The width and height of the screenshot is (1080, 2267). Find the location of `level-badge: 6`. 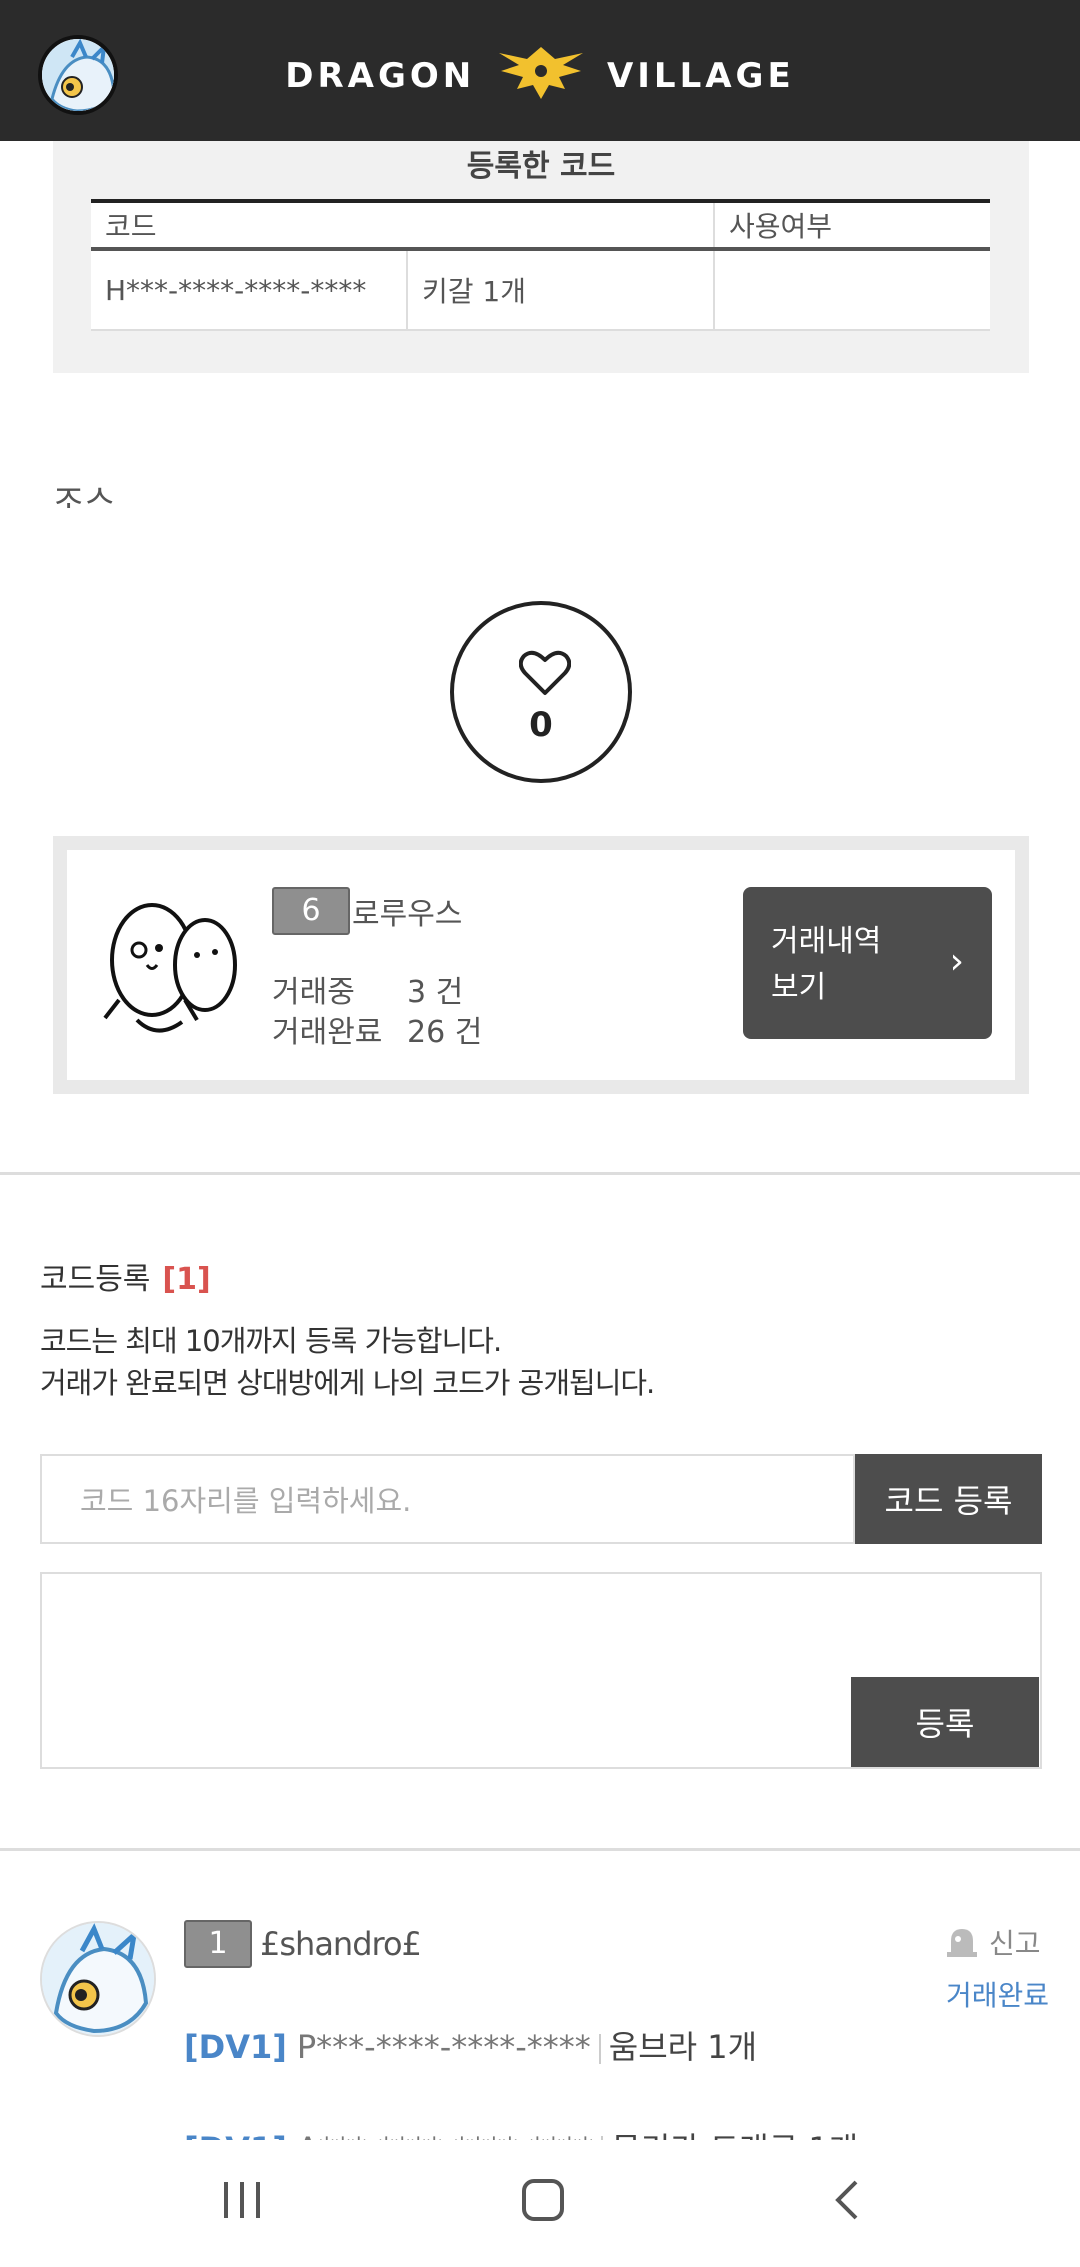

level-badge: 6 is located at coordinates (311, 911).